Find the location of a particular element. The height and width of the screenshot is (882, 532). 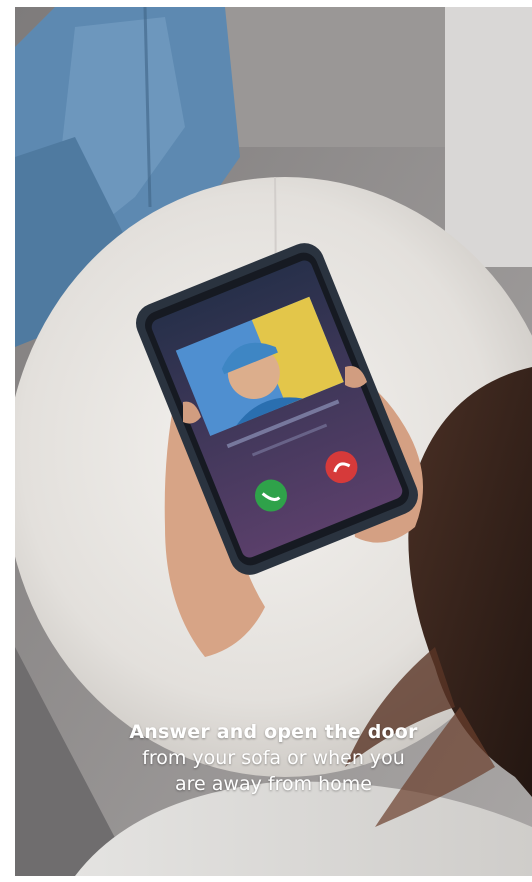

caption-subline-2: are away from home is located at coordinates (273, 784).